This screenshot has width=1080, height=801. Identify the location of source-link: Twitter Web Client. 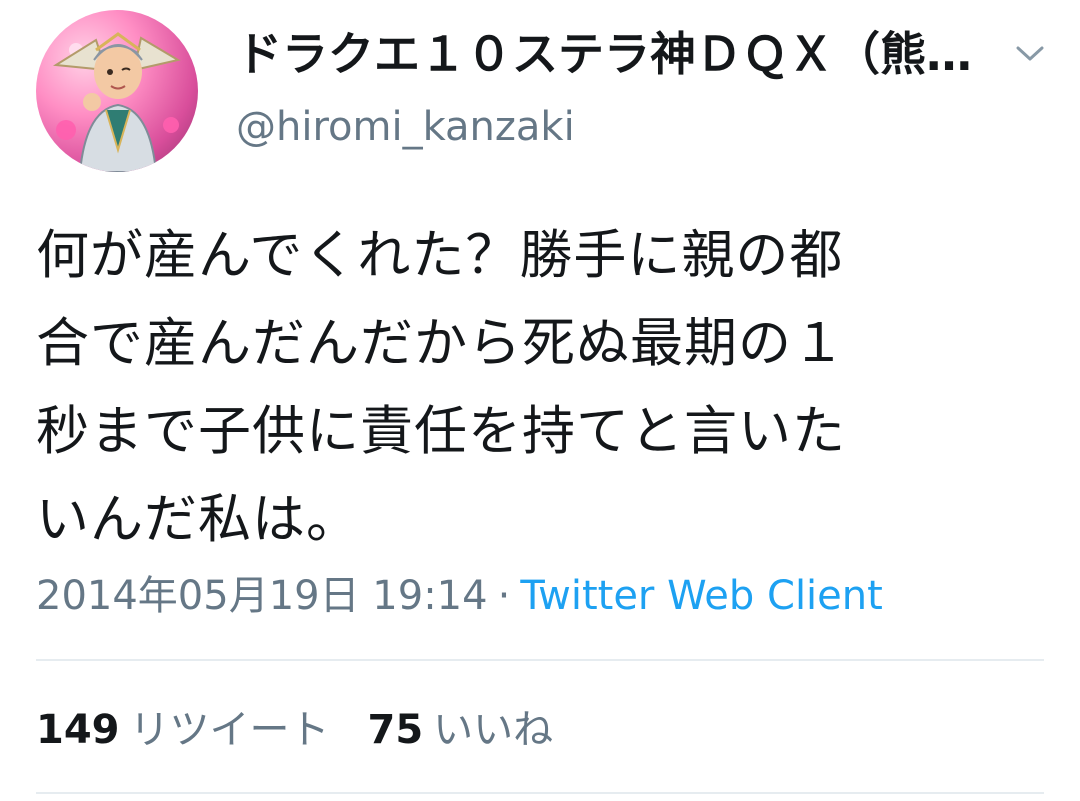
(701, 596).